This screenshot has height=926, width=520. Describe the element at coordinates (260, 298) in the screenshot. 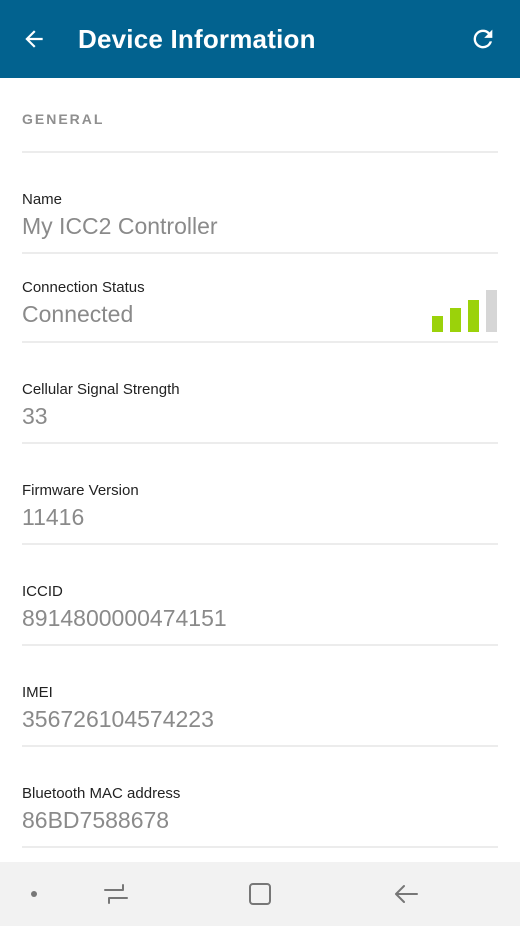

I see `connection-status-row: Connection Status Connected` at that location.